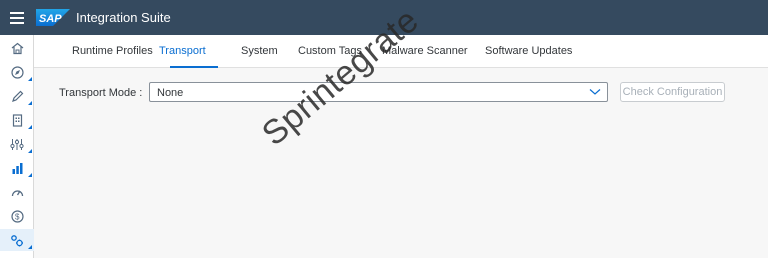  What do you see at coordinates (170, 93) in the screenshot?
I see `transport-mode-value: None` at bounding box center [170, 93].